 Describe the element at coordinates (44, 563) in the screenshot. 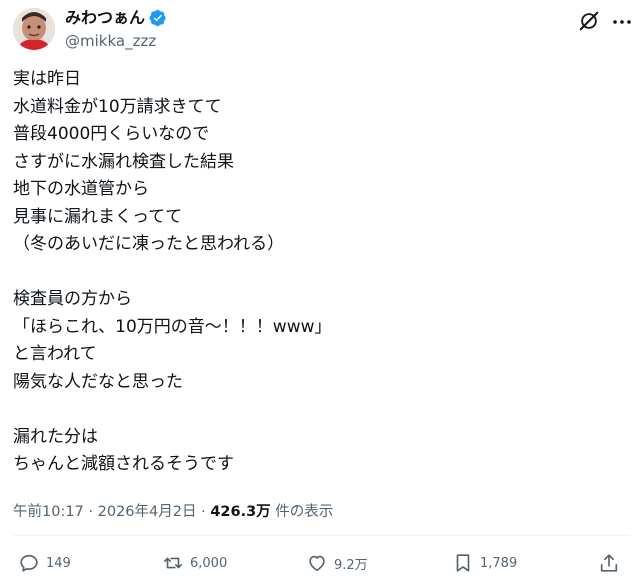

I see `reply-button: 149` at that location.